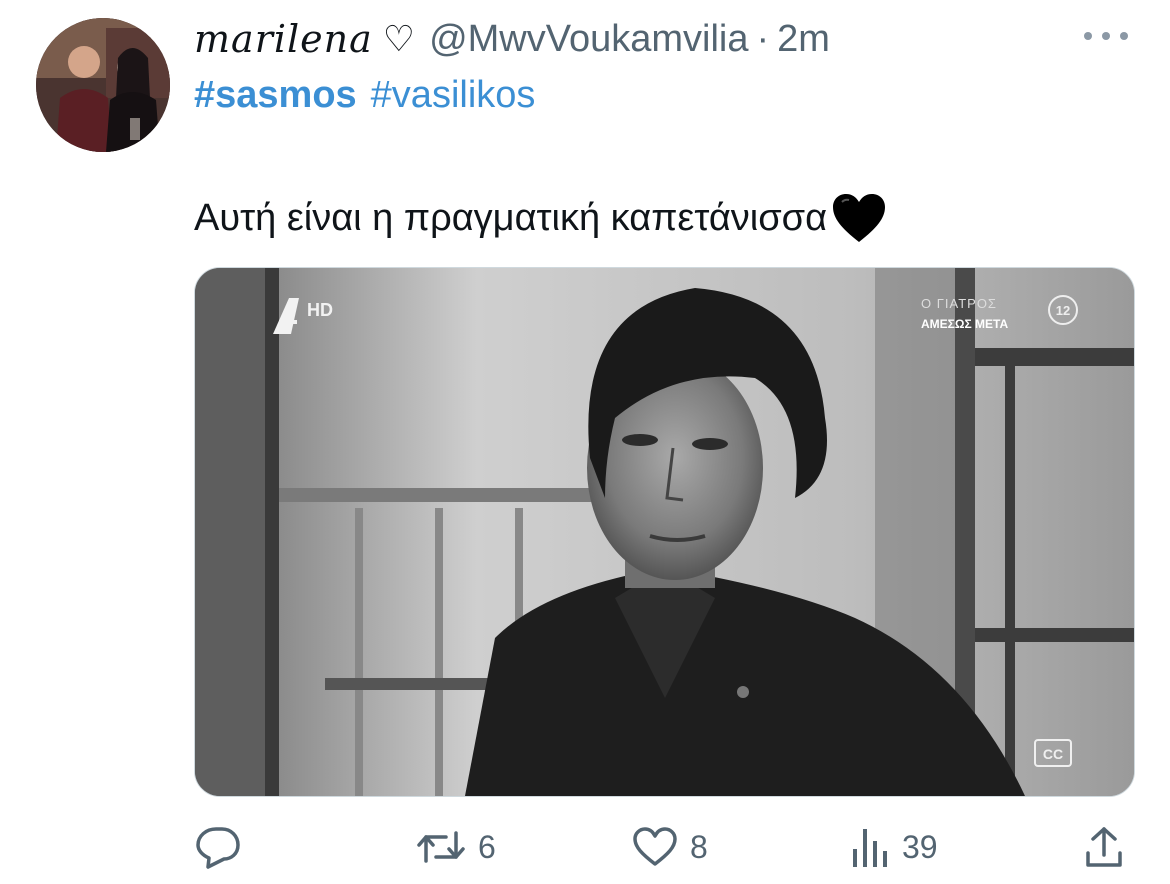  I want to click on tweet-text: Αυτή είναι η πραγματική καπετάνισσα, so click(511, 217).